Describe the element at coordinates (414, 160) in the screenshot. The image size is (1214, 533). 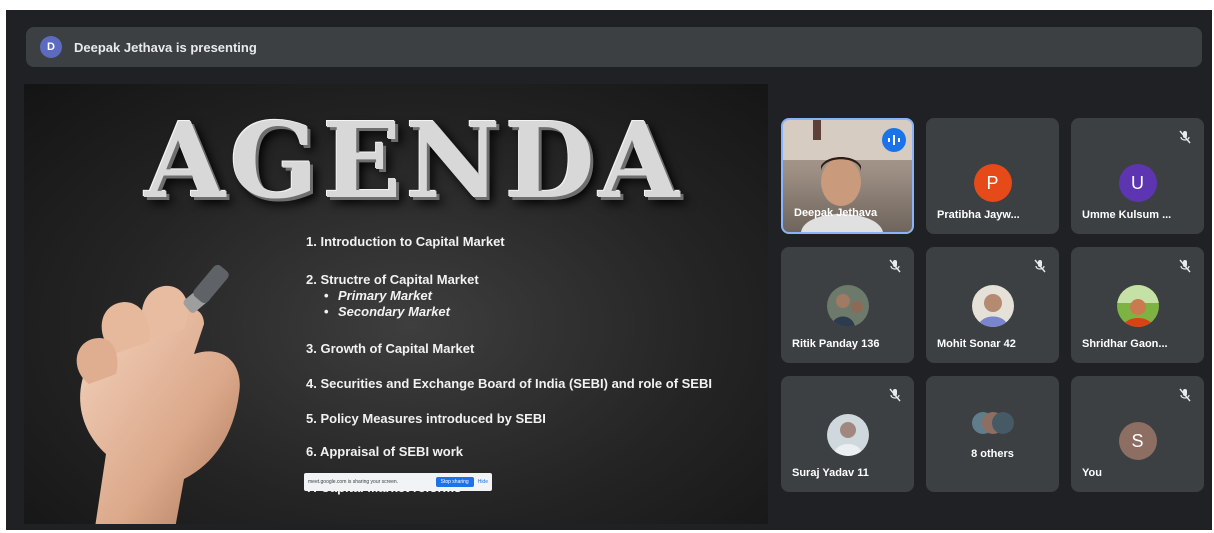
I see `slide-heading: AGENDA` at that location.